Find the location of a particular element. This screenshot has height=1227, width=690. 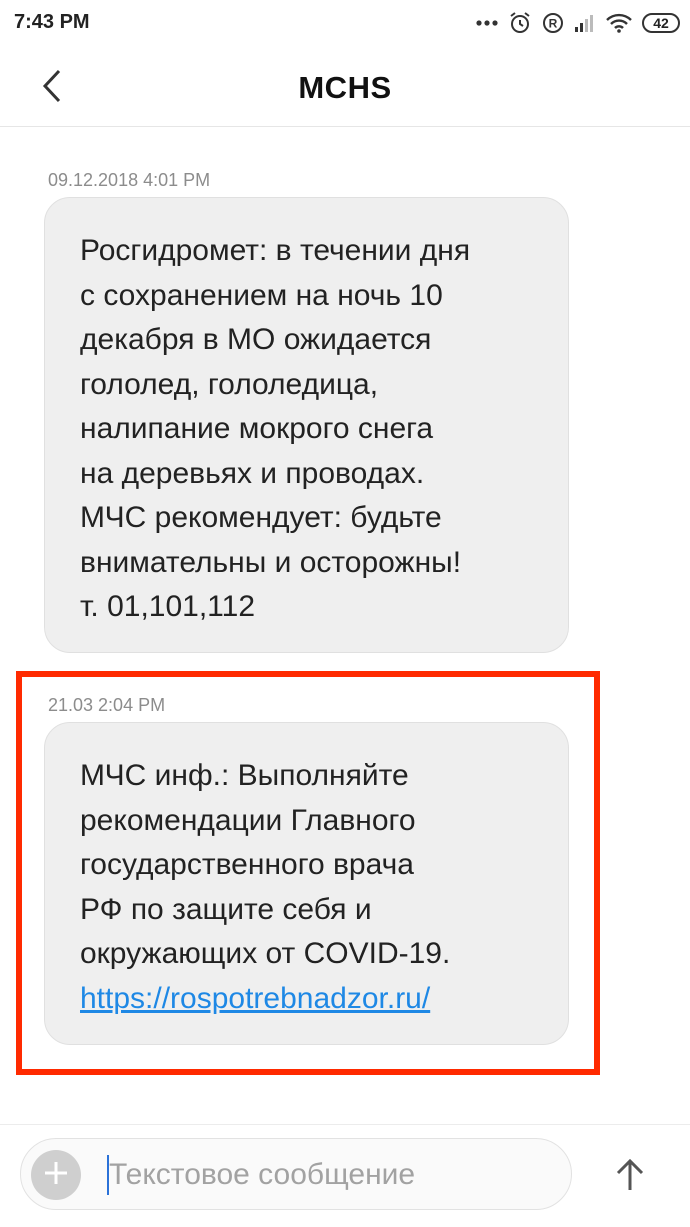

message-composer is located at coordinates (345, 1175).